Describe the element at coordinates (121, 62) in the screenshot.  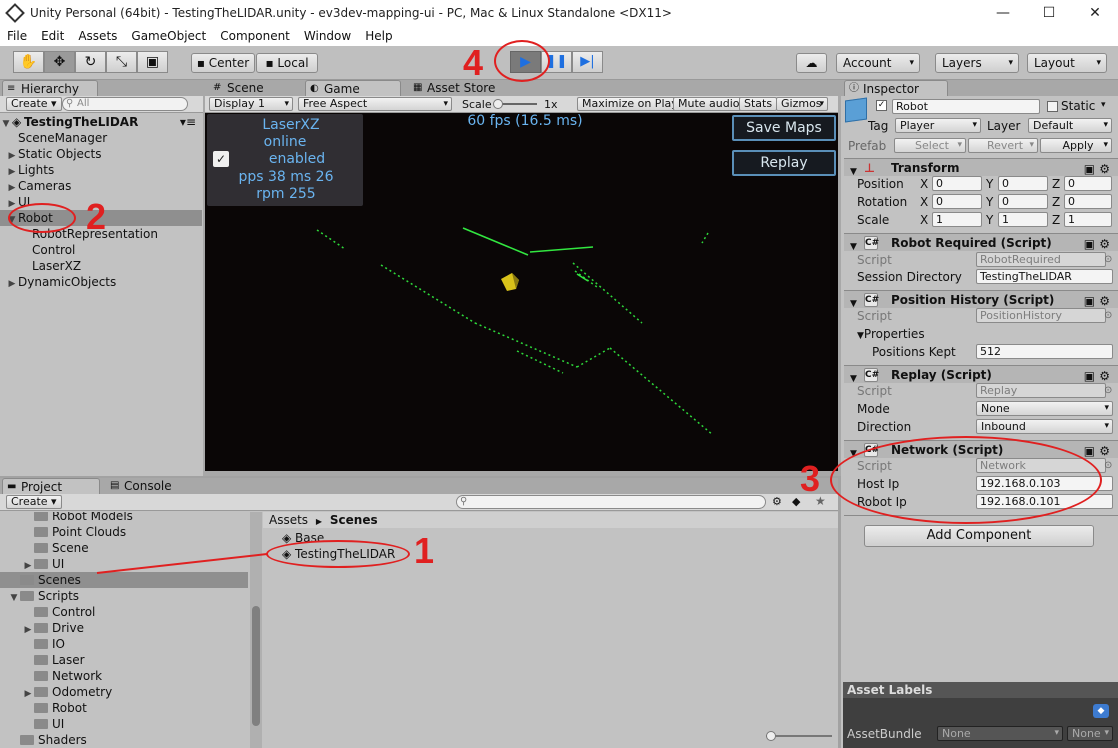
I see `scale-tool-icon: ⤡` at that location.